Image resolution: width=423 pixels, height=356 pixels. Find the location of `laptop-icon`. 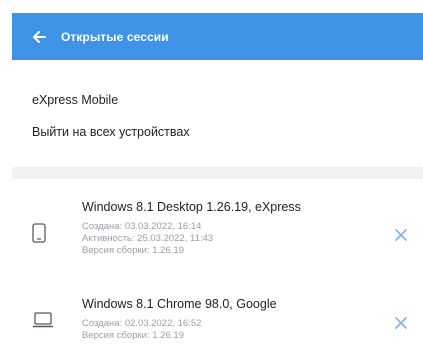

laptop-icon is located at coordinates (43, 322).